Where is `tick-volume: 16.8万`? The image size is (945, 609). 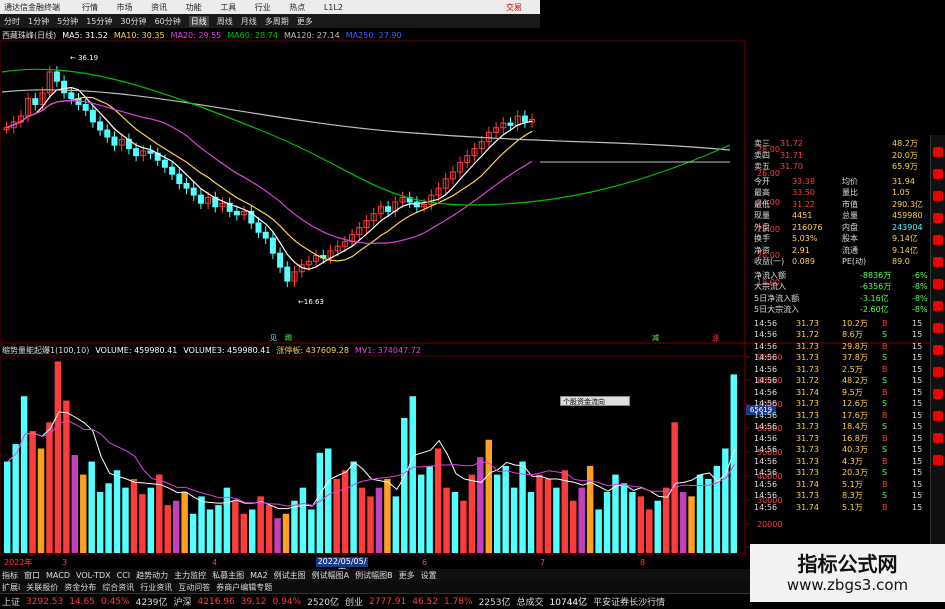
tick-volume: 16.8万 is located at coordinates (855, 438).